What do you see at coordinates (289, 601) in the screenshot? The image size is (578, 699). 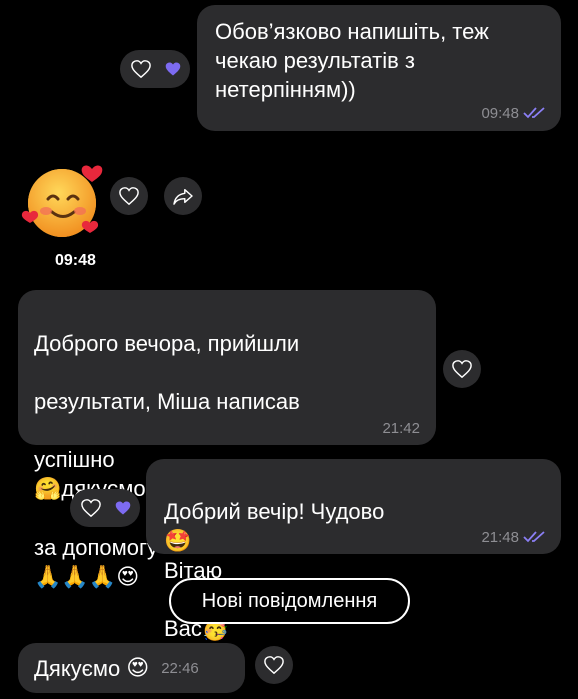 I see `new-messages-button: Нові повідомлення` at bounding box center [289, 601].